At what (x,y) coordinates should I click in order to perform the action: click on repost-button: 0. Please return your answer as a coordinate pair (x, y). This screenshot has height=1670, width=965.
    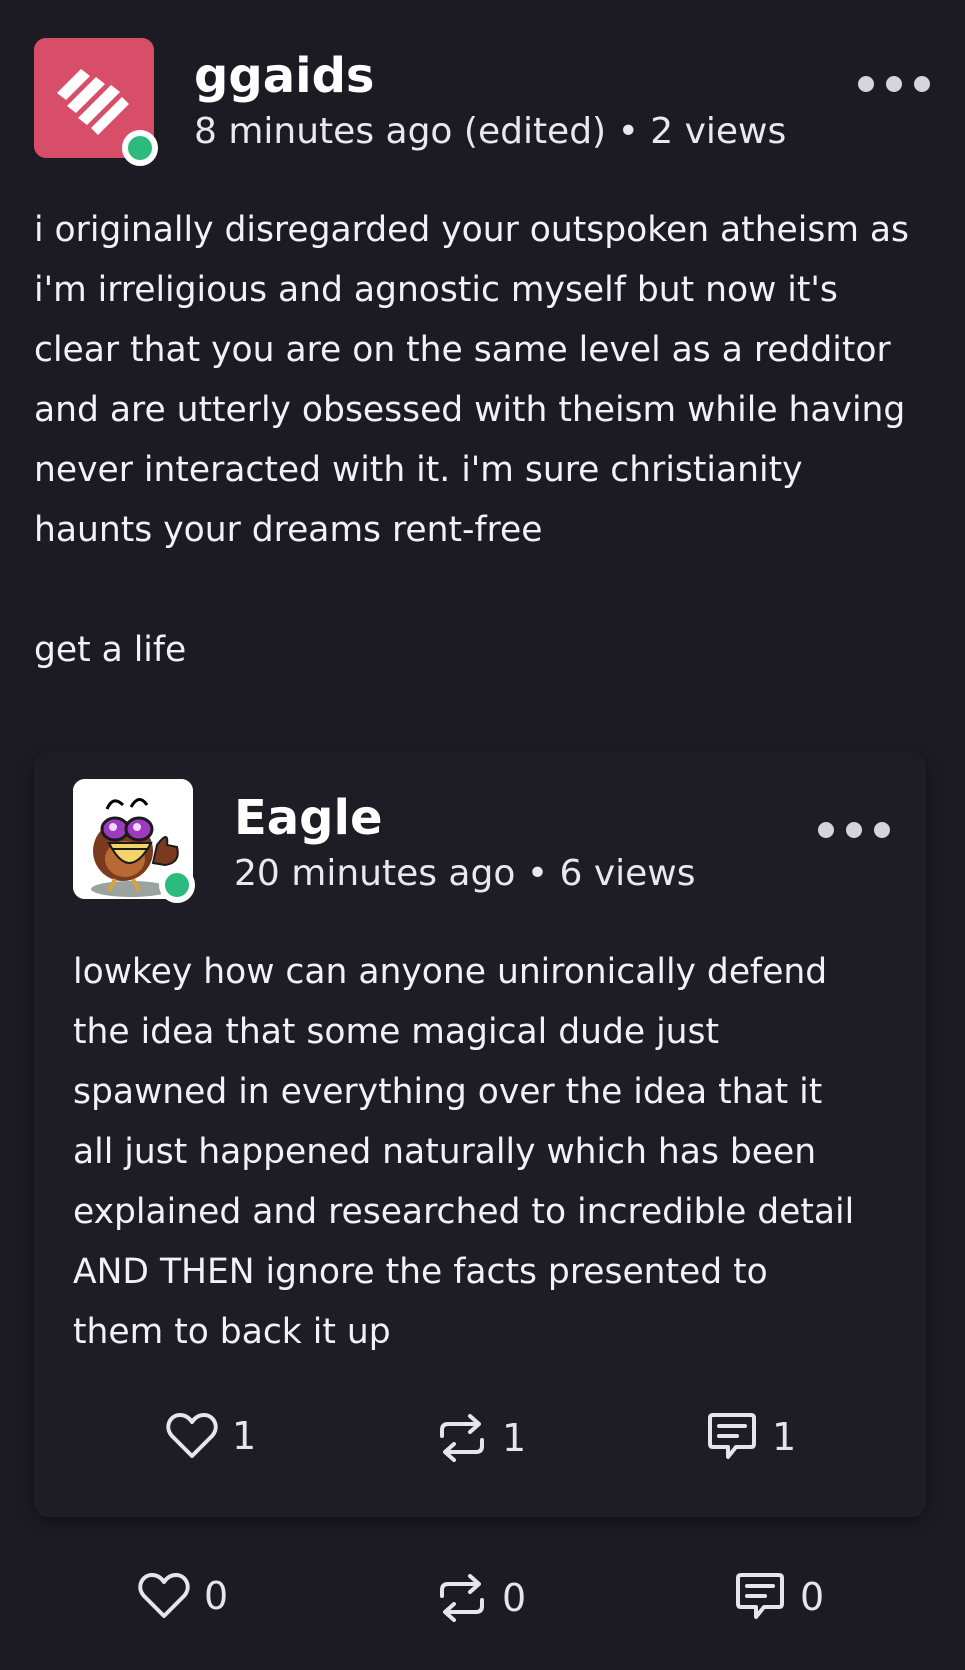
    Looking at the image, I should click on (481, 1598).